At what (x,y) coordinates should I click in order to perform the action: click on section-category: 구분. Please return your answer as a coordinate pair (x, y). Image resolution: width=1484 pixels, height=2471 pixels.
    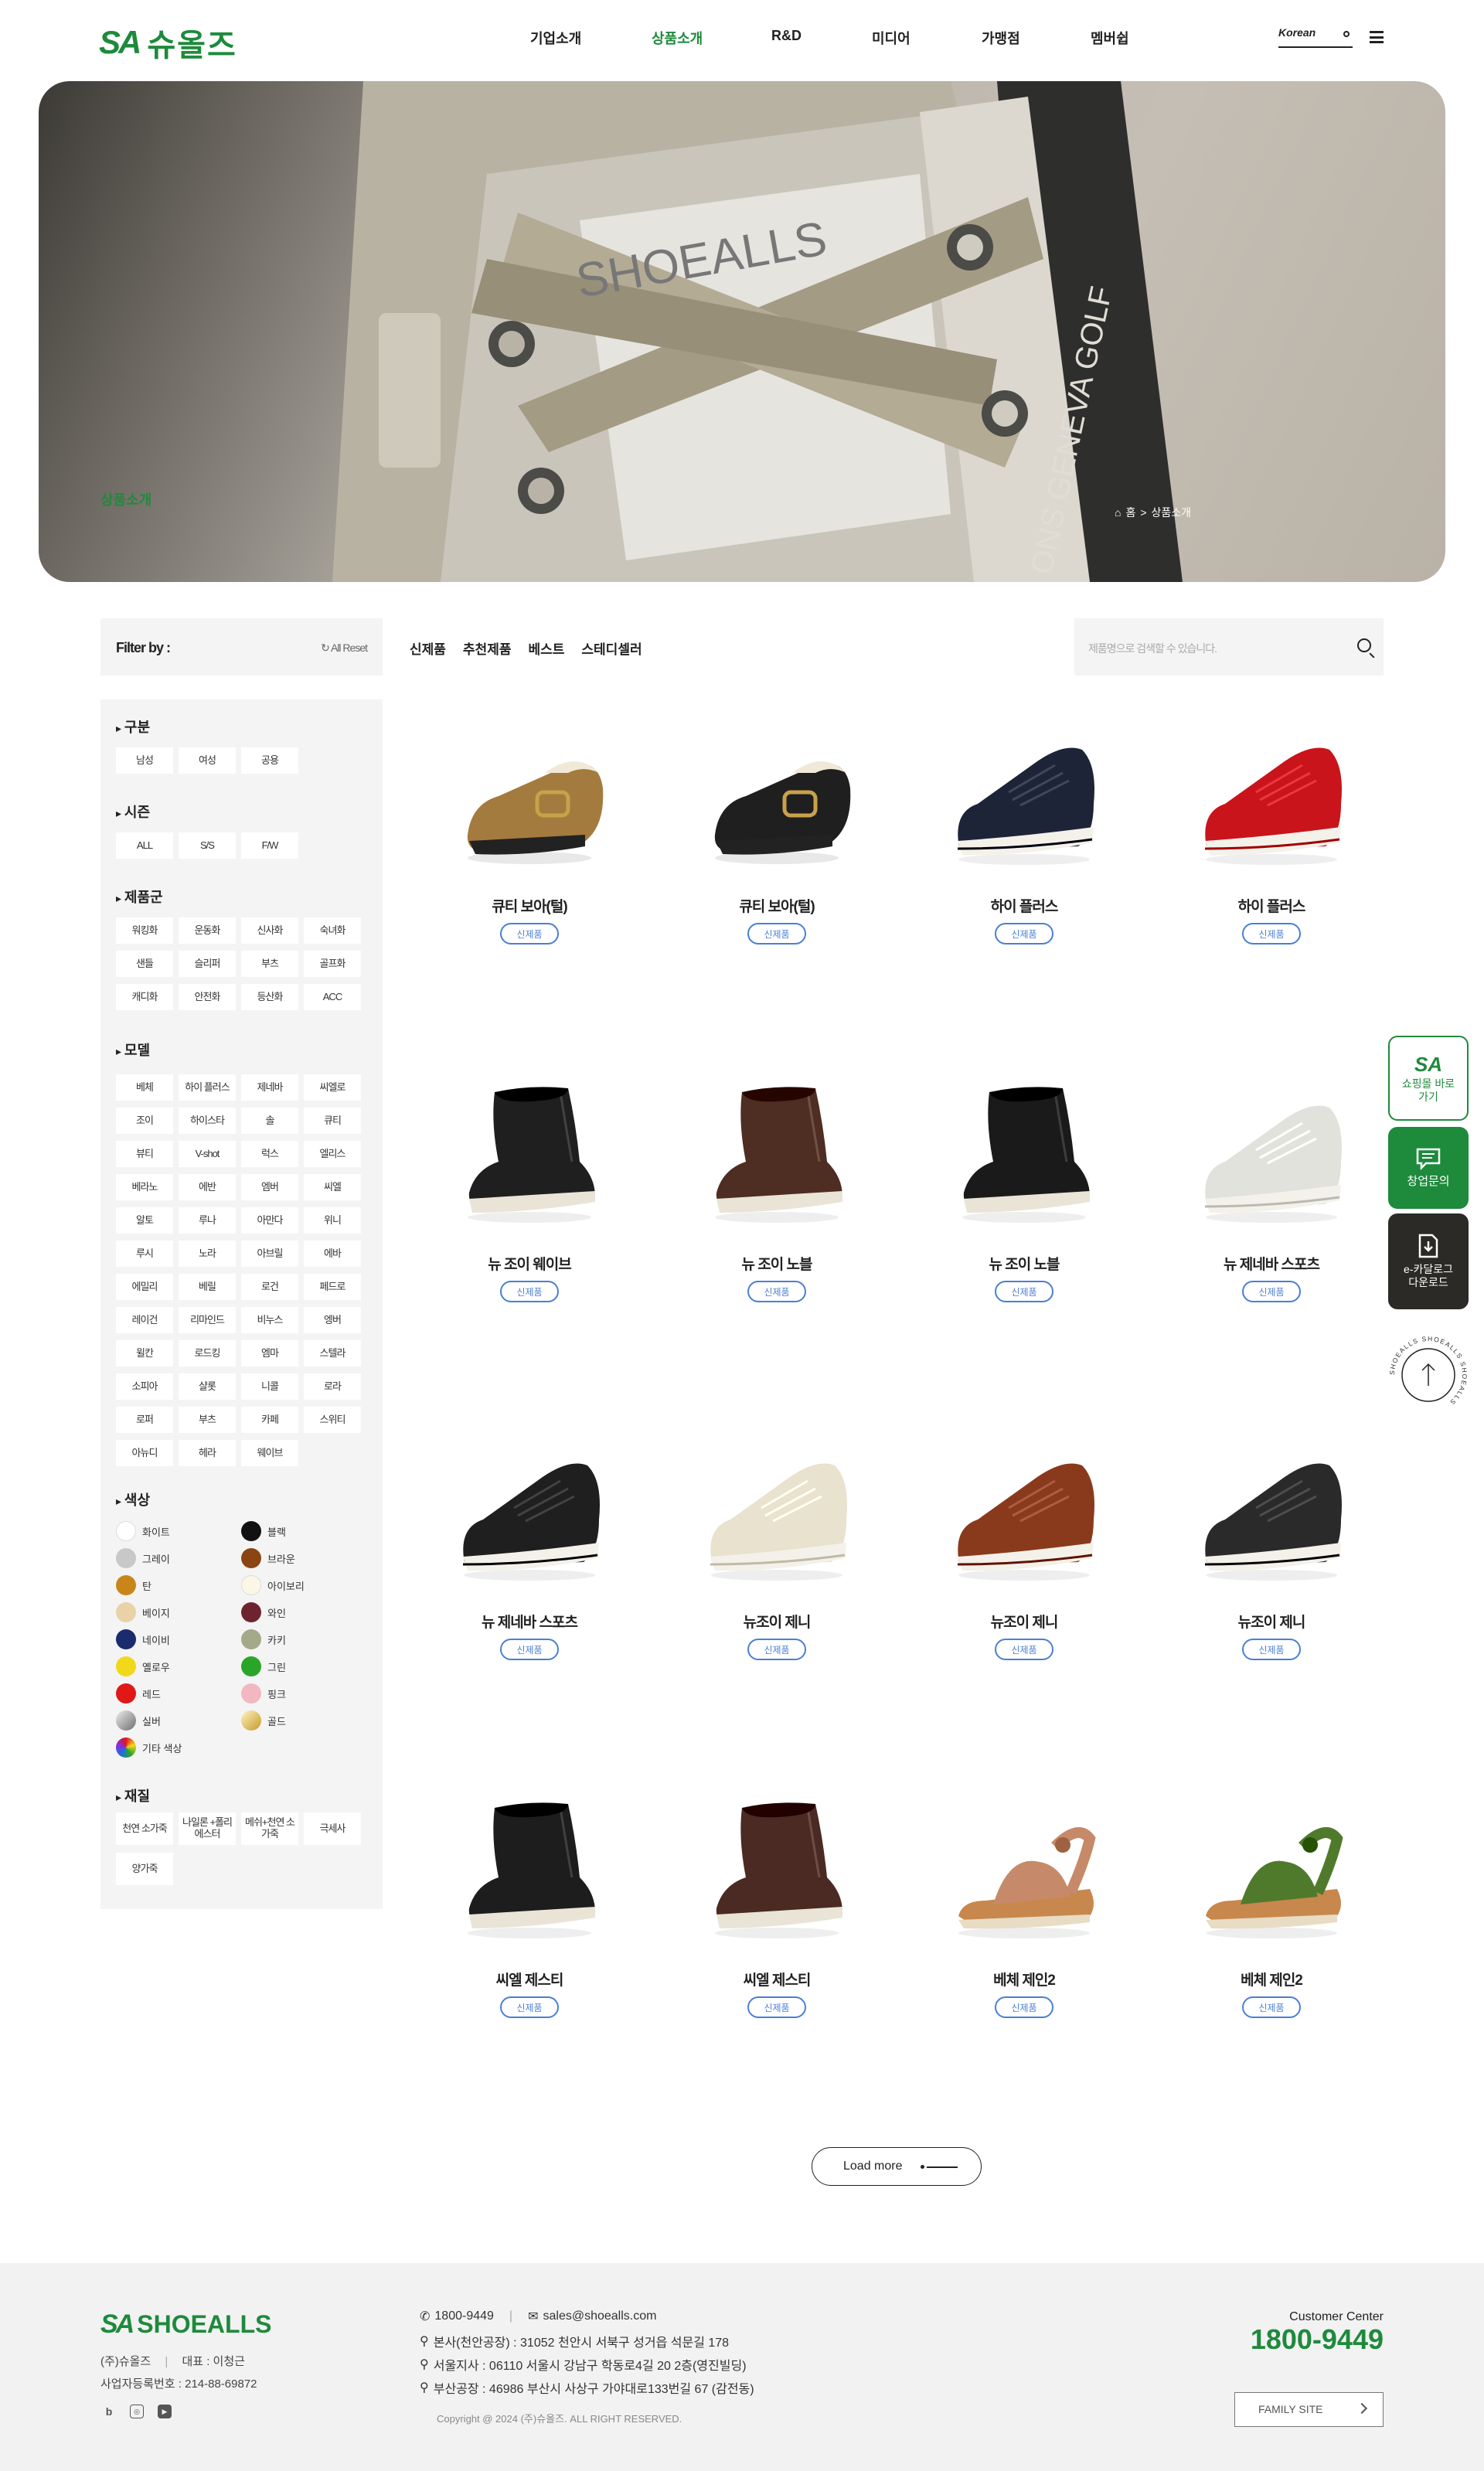
    Looking at the image, I should click on (133, 726).